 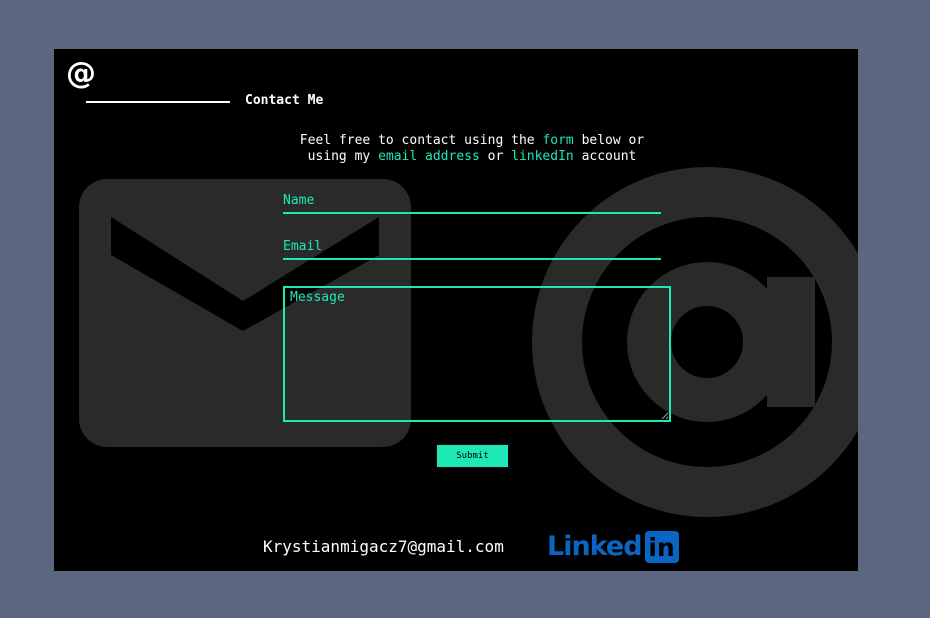 What do you see at coordinates (495, 156) in the screenshot?
I see `intro-text-part: or` at bounding box center [495, 156].